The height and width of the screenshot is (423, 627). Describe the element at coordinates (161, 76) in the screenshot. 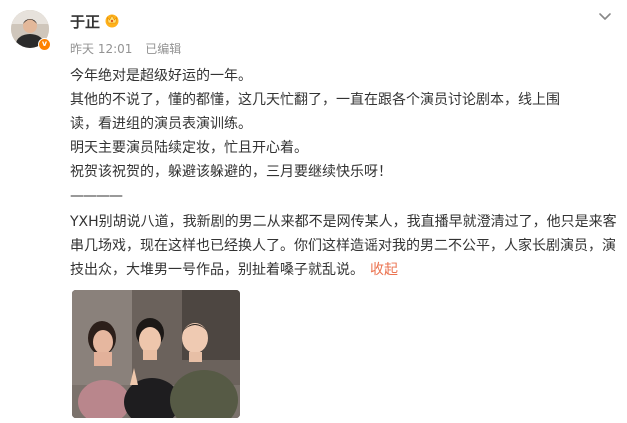

I see `post-text-line: 今年绝对是超级好运的一年。` at that location.